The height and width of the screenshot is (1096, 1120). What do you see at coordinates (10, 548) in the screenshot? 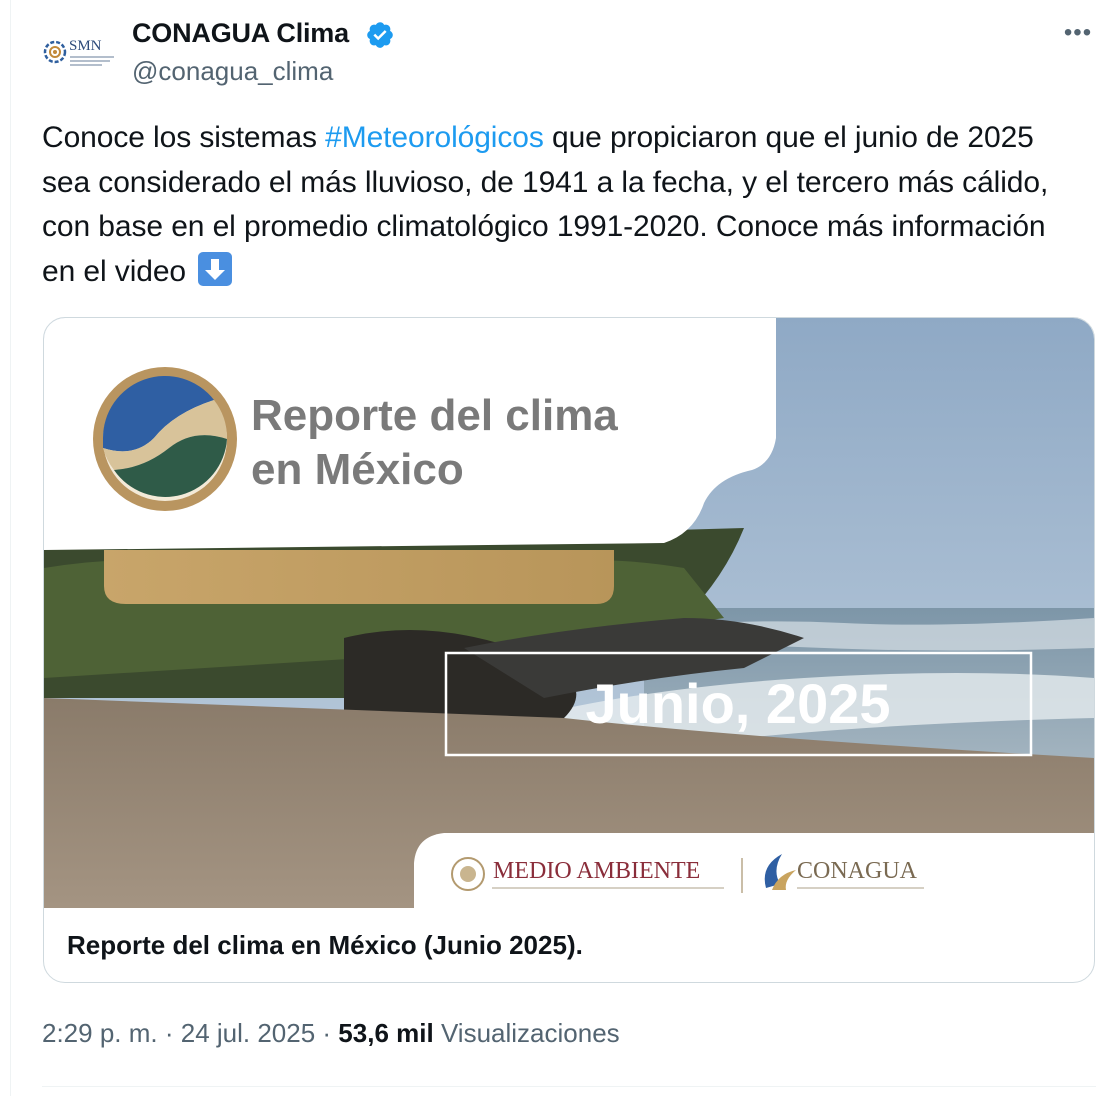
I see `left-border` at bounding box center [10, 548].